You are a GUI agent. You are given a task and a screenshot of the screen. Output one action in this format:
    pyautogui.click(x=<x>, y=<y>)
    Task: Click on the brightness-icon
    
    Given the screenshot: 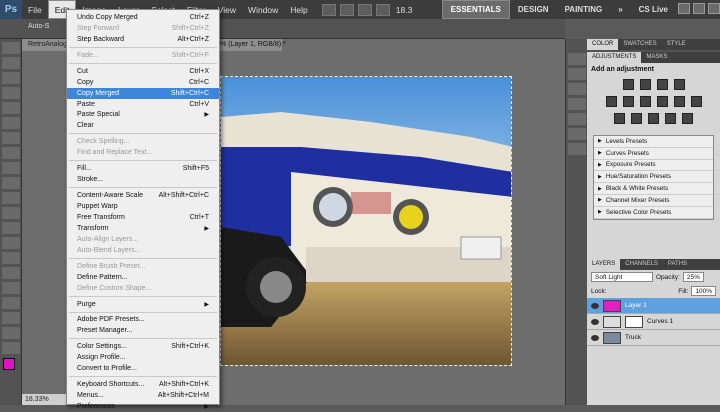 What is the action you would take?
    pyautogui.click(x=628, y=84)
    